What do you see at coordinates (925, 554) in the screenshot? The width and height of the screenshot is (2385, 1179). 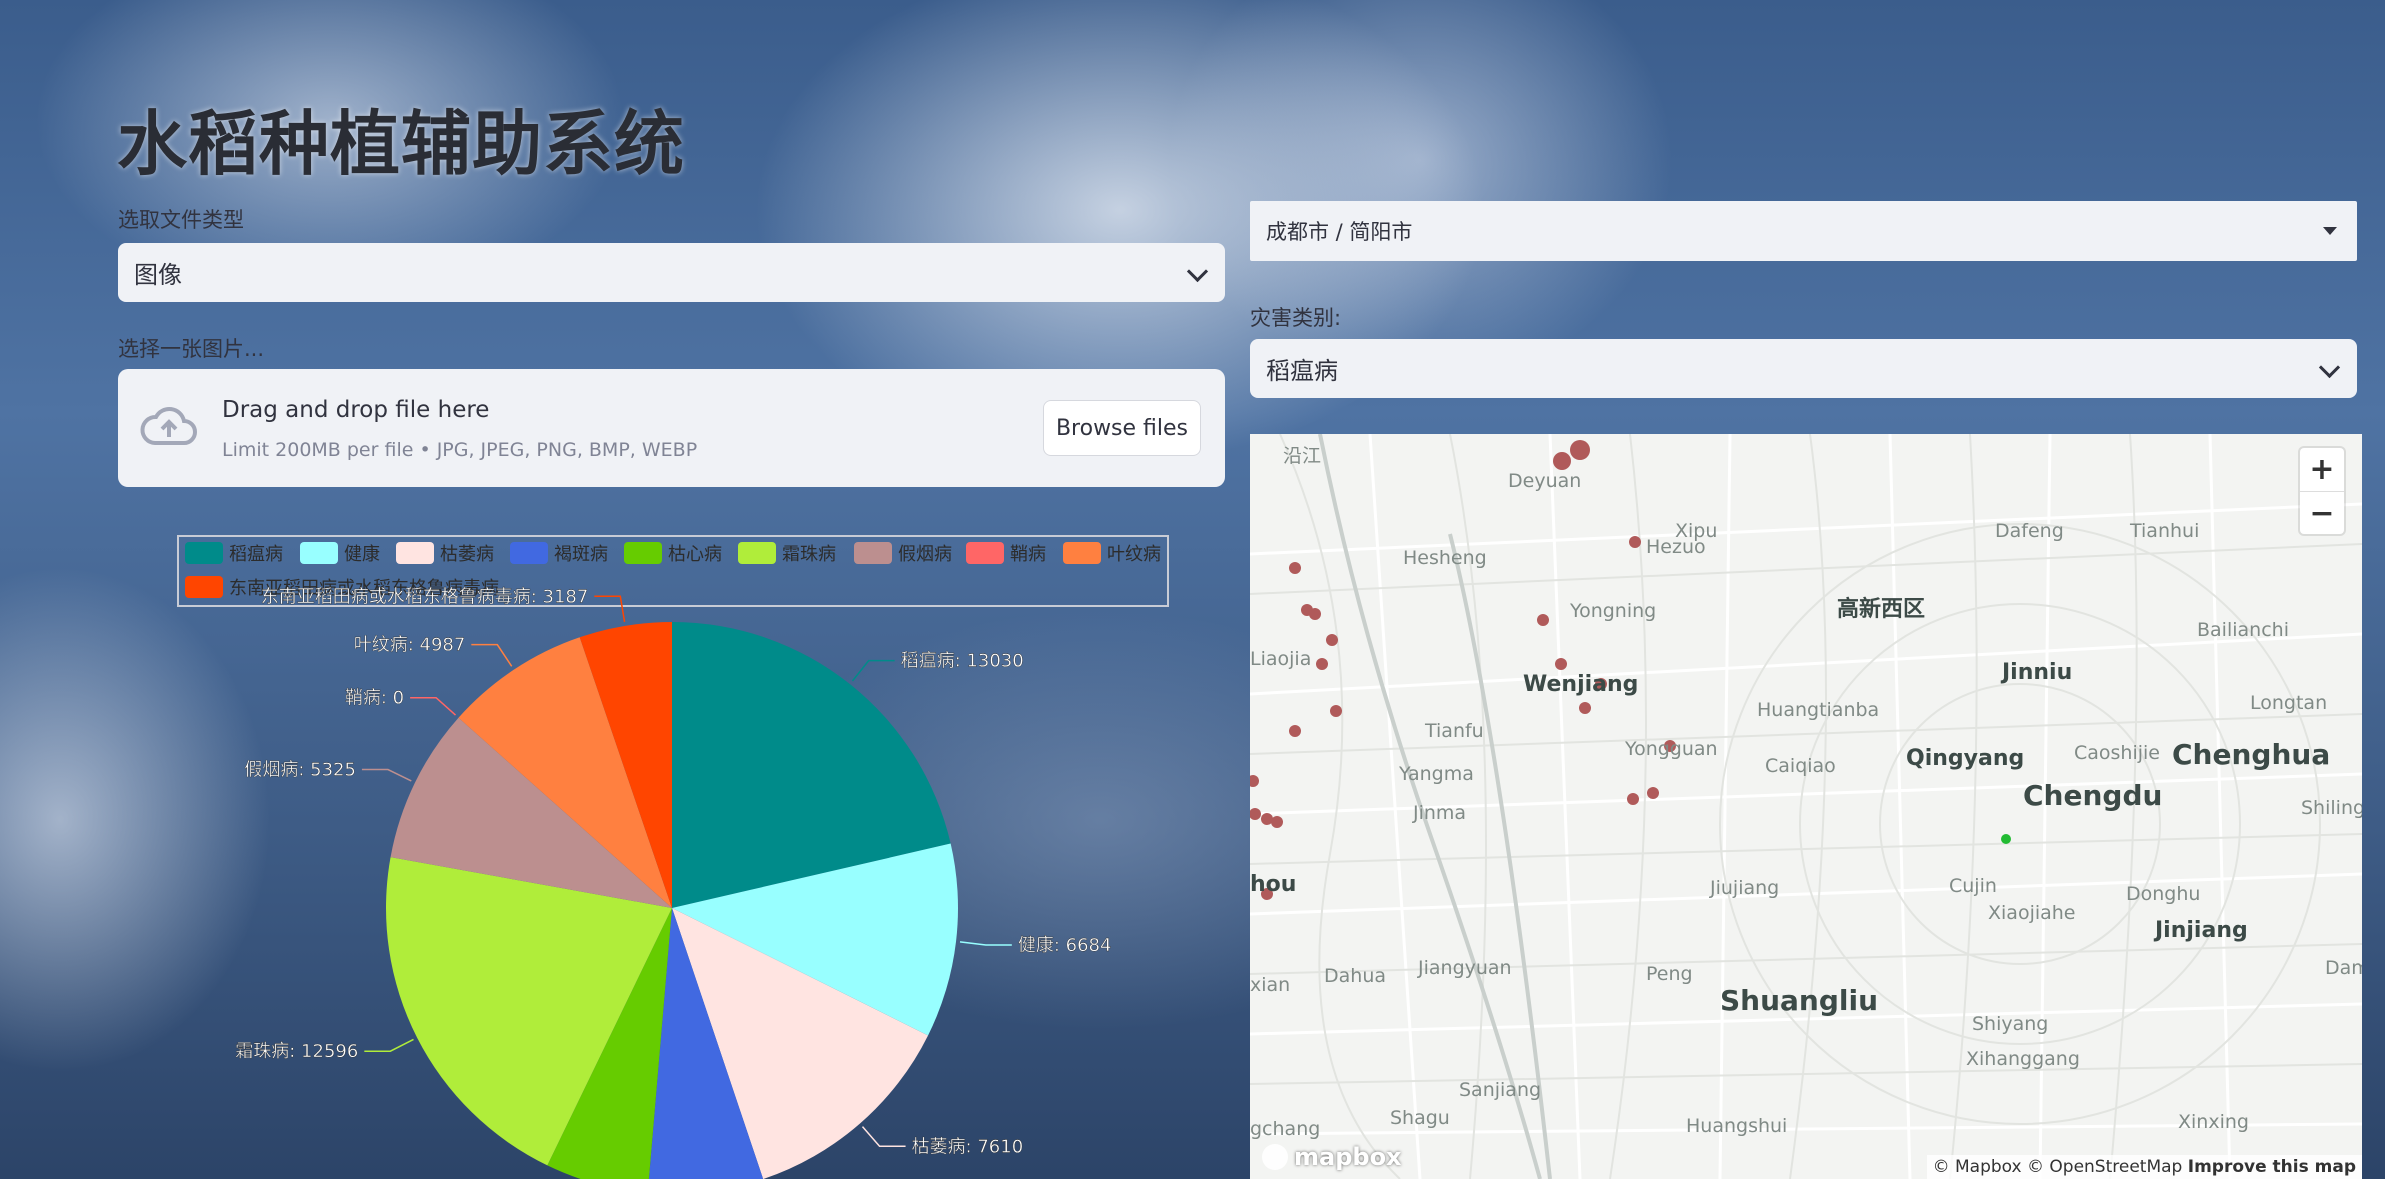 I see `legend-label: 假烟病` at bounding box center [925, 554].